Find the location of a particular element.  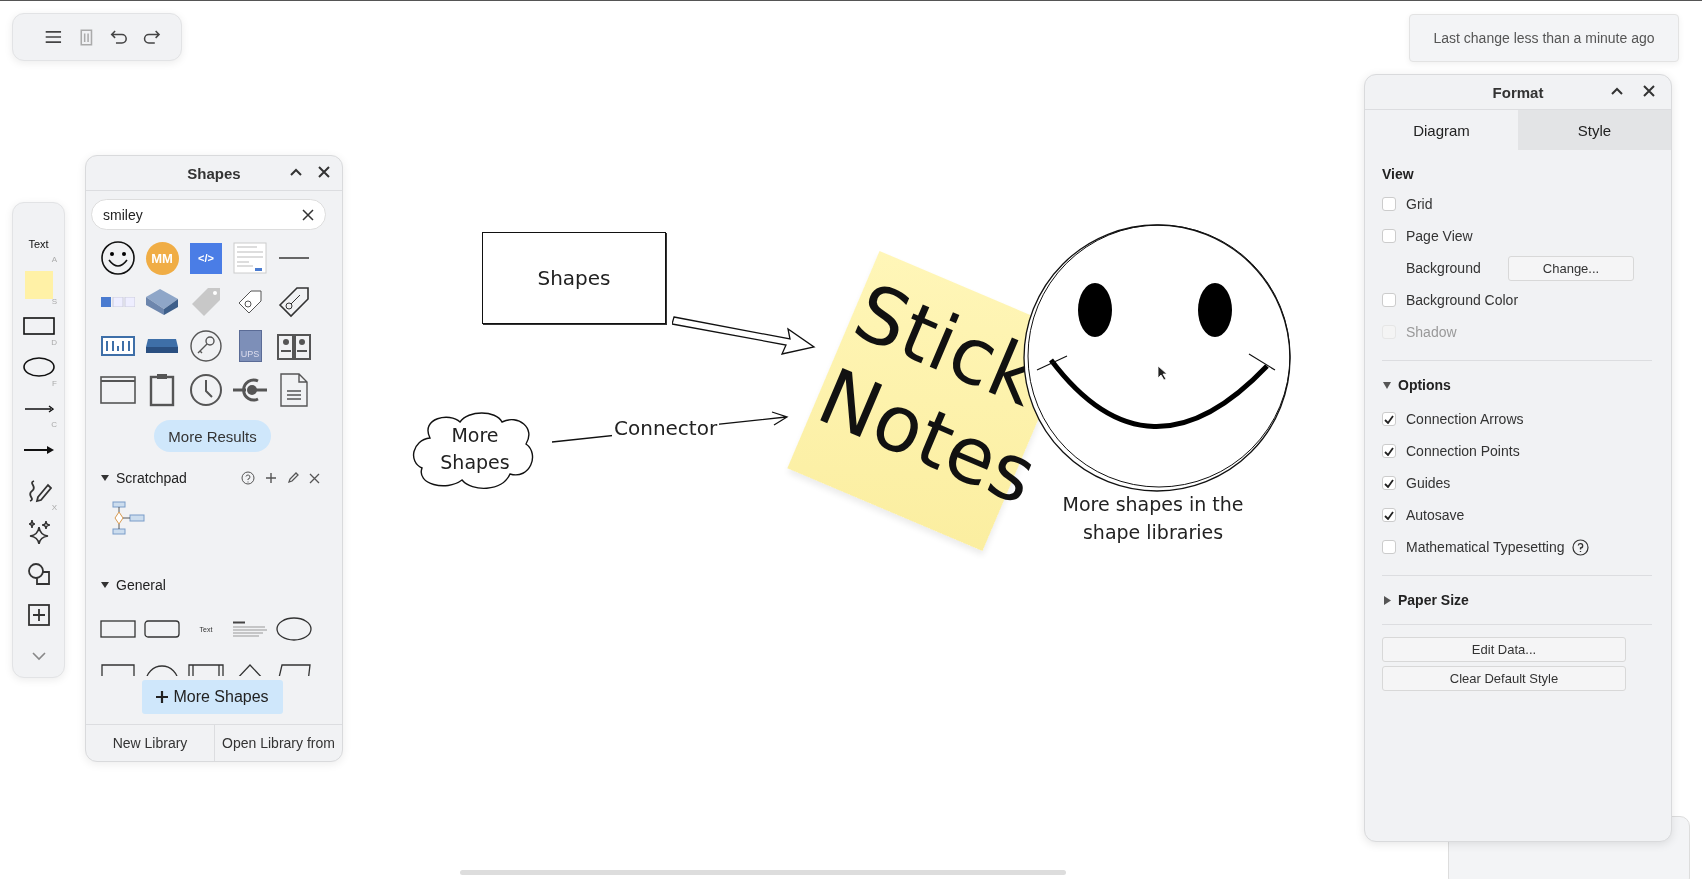

key-tag-icon is located at coordinates (294, 302).